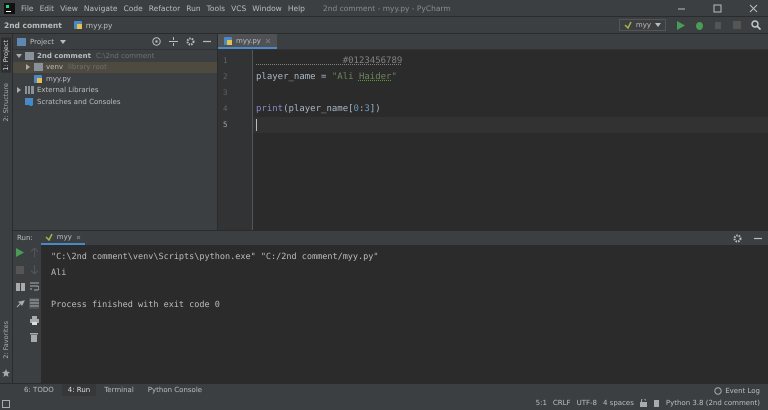  What do you see at coordinates (372, 61) in the screenshot?
I see `code-line: #0123456789` at bounding box center [372, 61].